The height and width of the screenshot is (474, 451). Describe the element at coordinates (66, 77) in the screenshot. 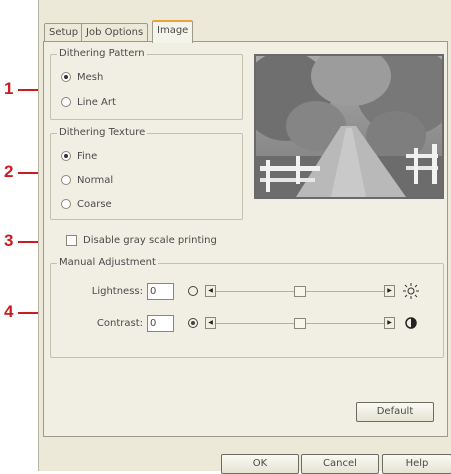

I see `radio-mesh-button` at that location.